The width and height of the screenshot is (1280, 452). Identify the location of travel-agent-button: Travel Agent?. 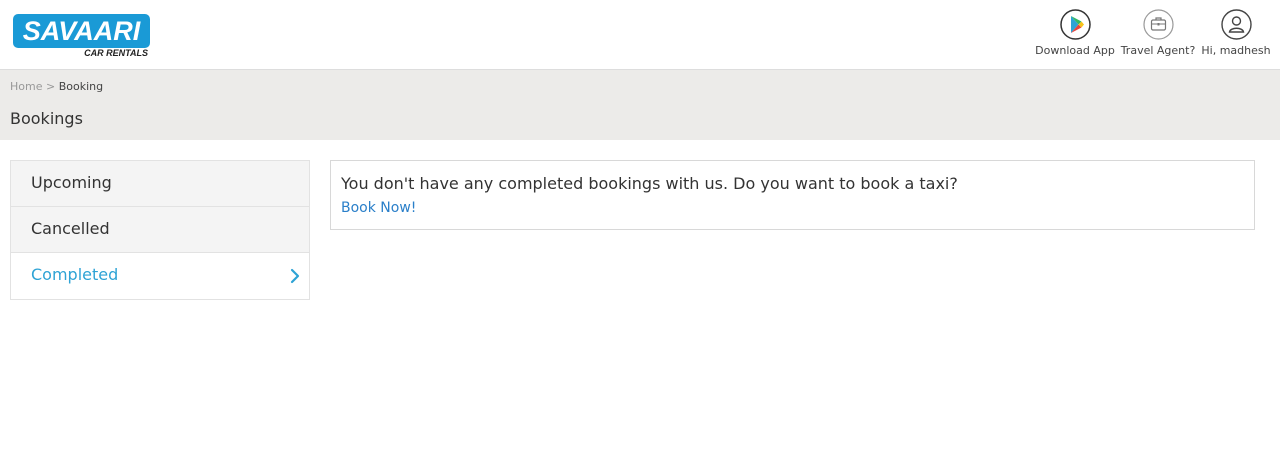
(1158, 35).